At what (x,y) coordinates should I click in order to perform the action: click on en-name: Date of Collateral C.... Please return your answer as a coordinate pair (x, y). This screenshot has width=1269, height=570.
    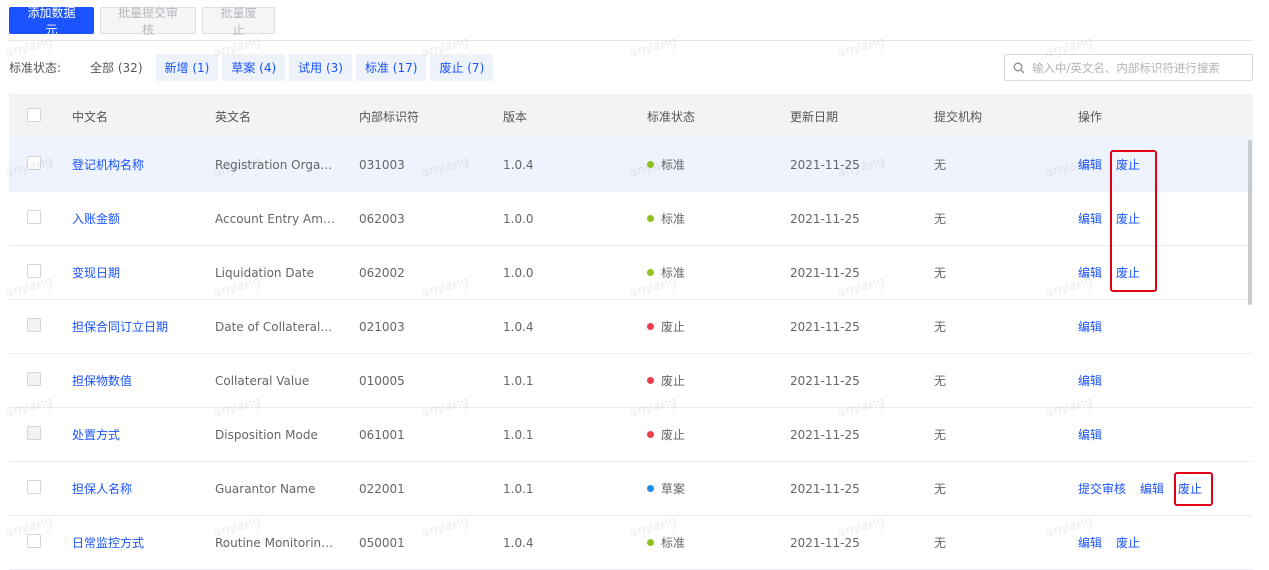
    Looking at the image, I should click on (275, 326).